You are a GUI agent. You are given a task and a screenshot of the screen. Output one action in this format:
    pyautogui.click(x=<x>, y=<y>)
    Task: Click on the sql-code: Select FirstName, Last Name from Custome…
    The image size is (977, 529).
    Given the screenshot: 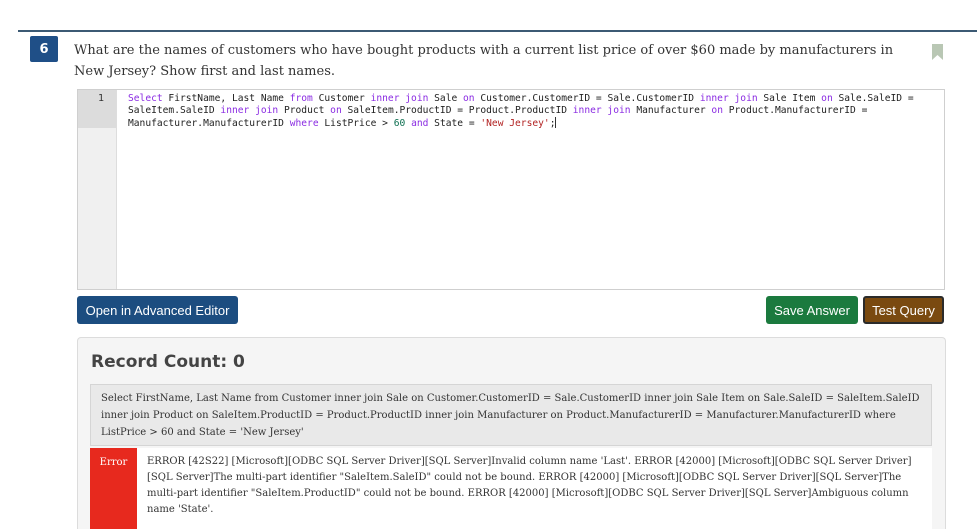 What is the action you would take?
    pyautogui.click(x=534, y=111)
    